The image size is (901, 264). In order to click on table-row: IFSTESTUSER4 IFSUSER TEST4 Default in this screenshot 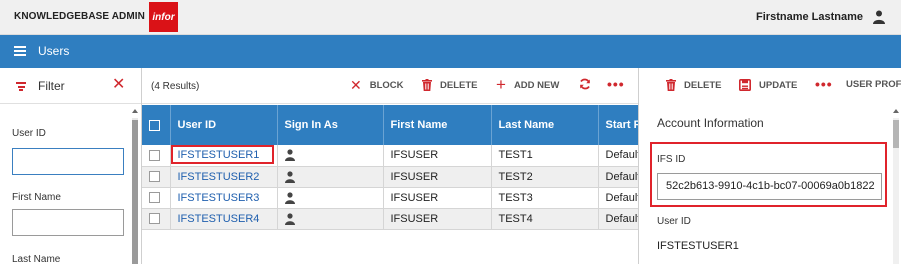, I will do `click(390, 219)`.